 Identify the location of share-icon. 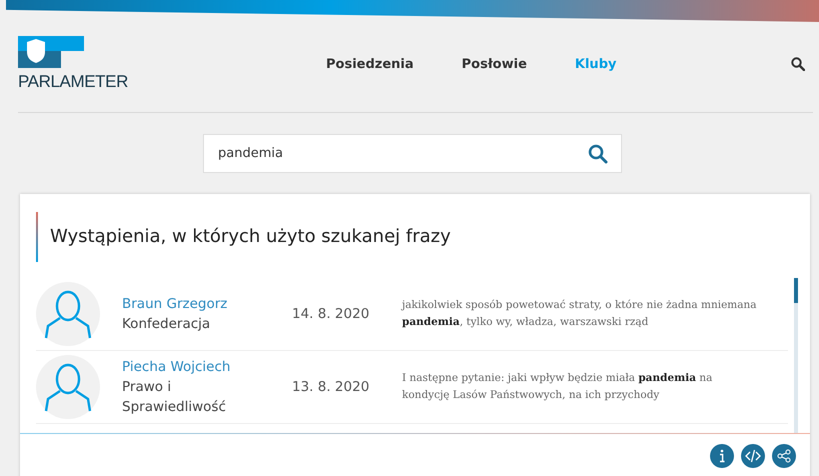
(784, 456).